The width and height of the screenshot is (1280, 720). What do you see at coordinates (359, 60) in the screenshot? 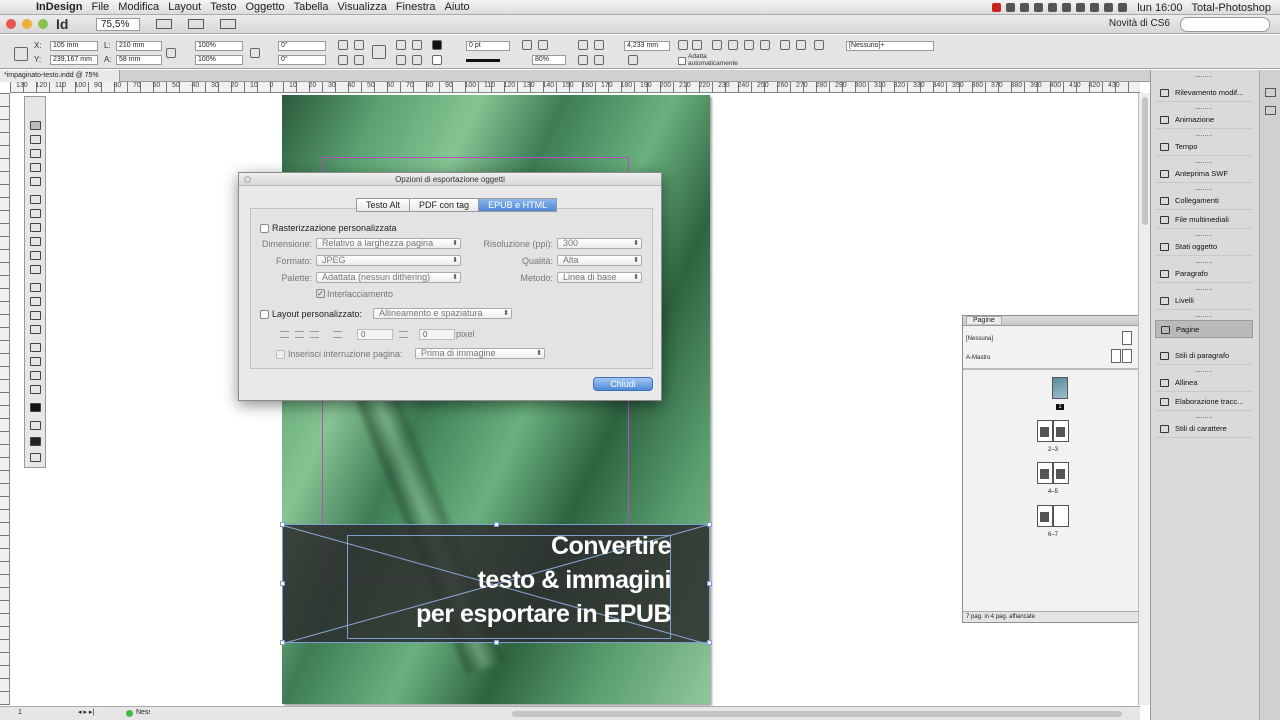
I see `flip-vertical-icon` at bounding box center [359, 60].